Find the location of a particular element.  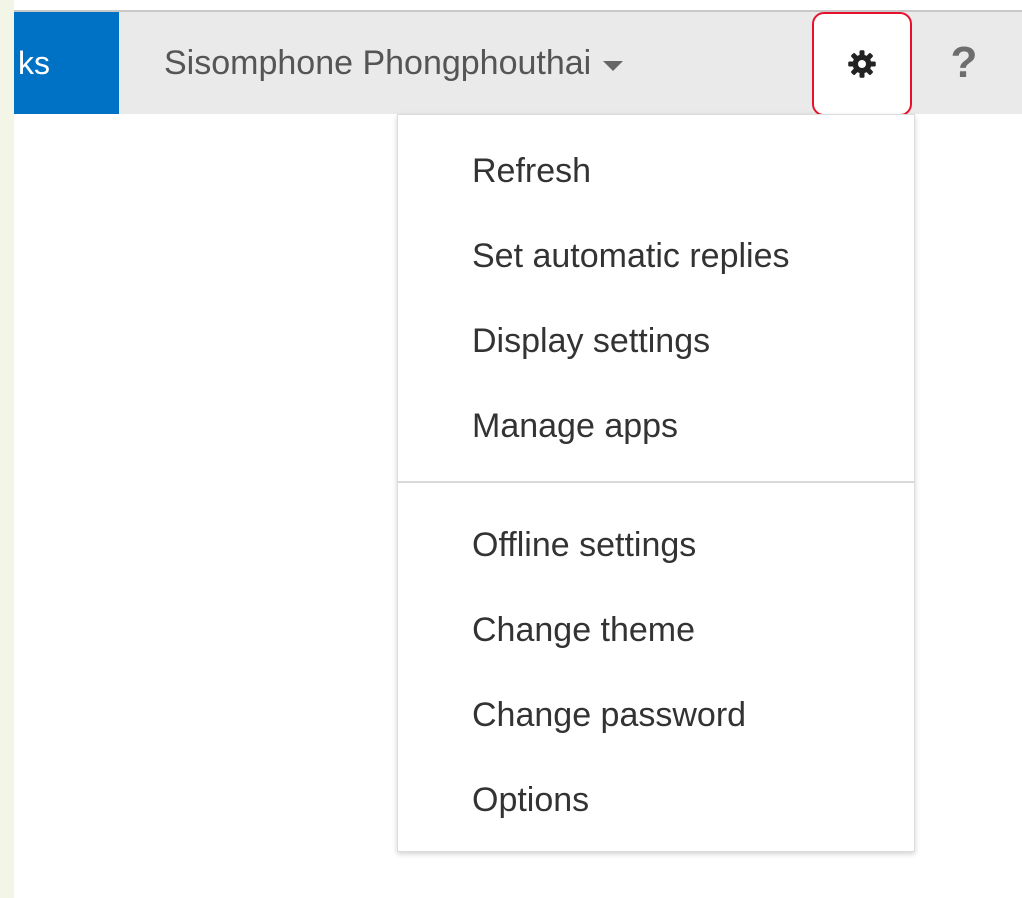

menu-item-change-theme: Change theme is located at coordinates (656, 630).